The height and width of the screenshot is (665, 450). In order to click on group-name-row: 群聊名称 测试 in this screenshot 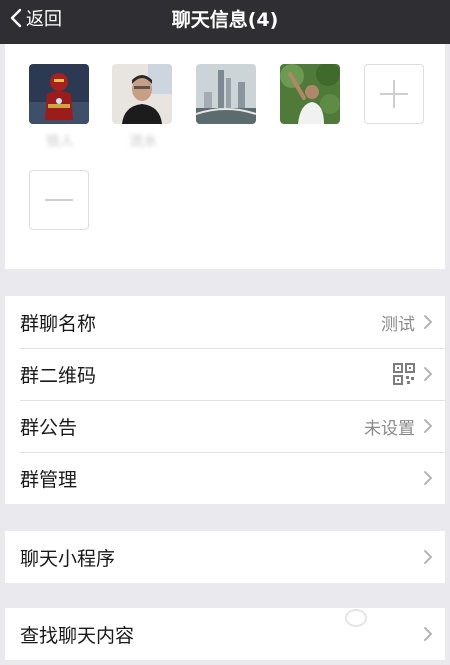, I will do `click(225, 322)`.